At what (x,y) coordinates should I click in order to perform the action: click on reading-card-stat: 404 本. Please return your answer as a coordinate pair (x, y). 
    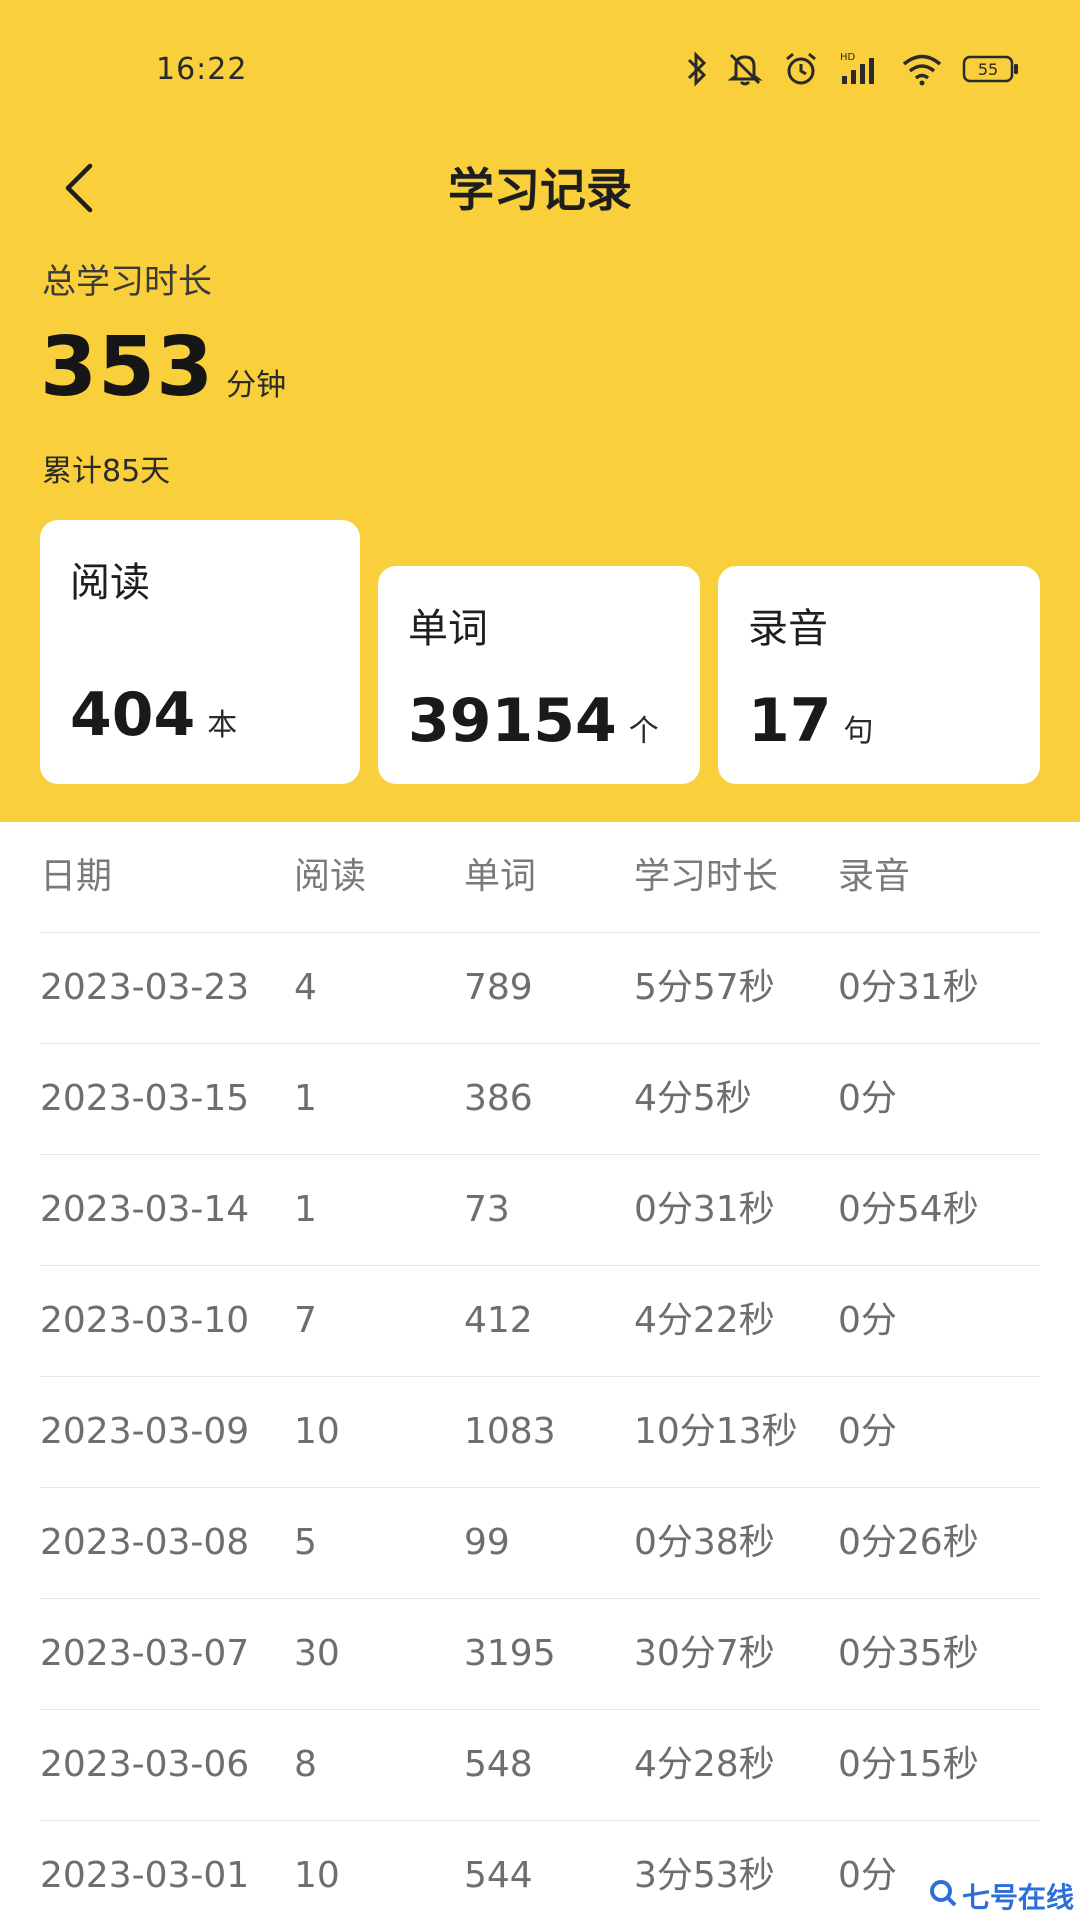
    Looking at the image, I should click on (153, 715).